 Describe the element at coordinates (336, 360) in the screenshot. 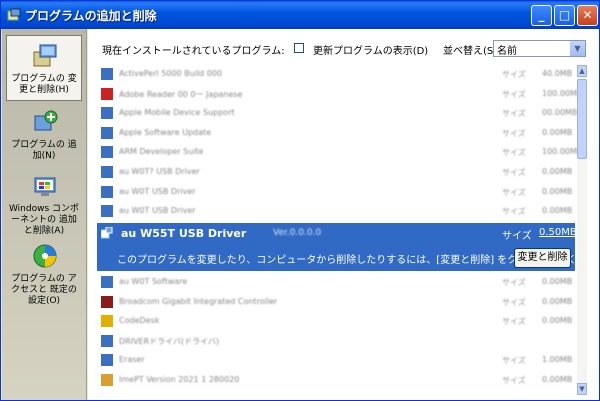

I see `program-row: Eraser サイズ 1.00MB` at that location.